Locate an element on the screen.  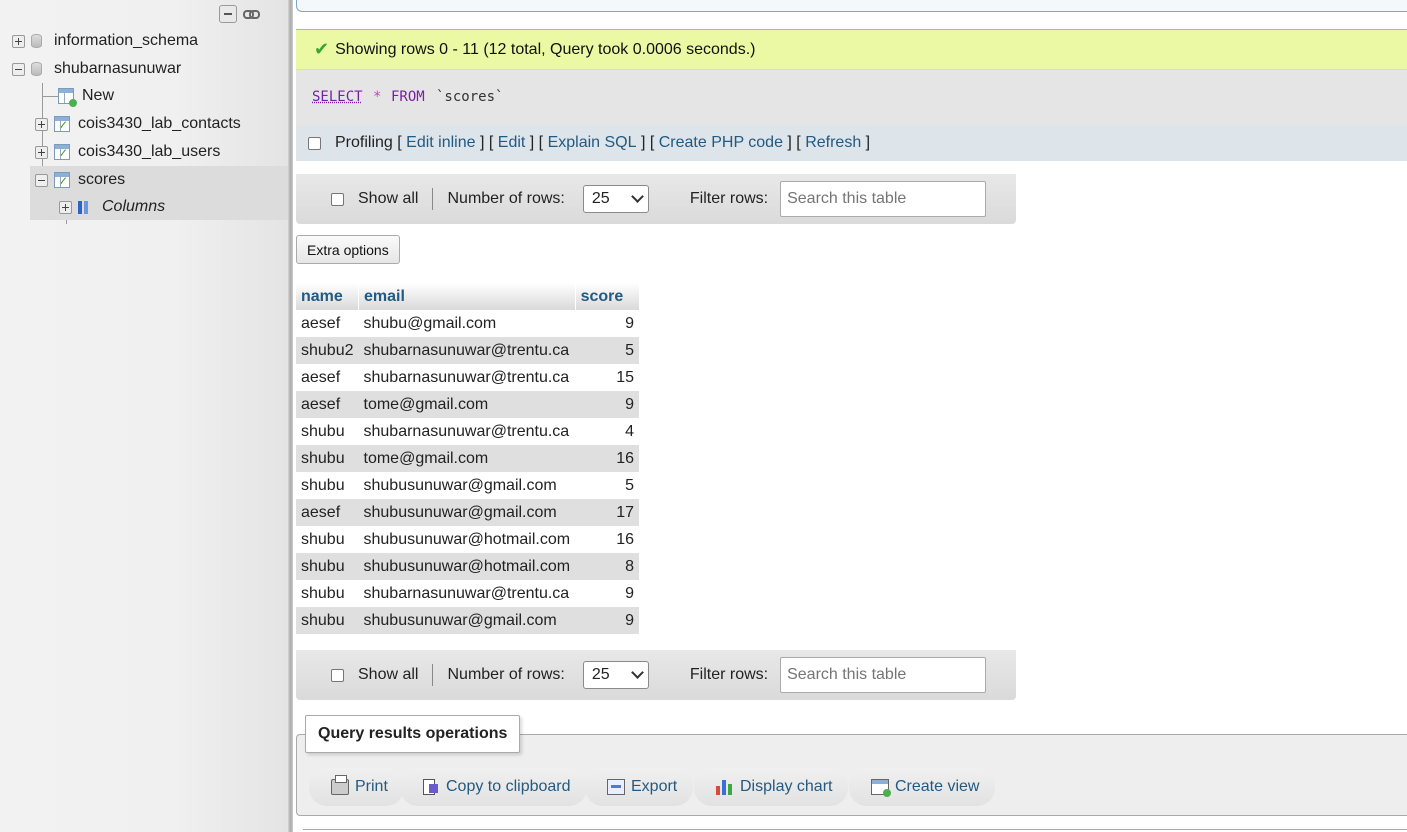
cell-score: 17 is located at coordinates (607, 512).